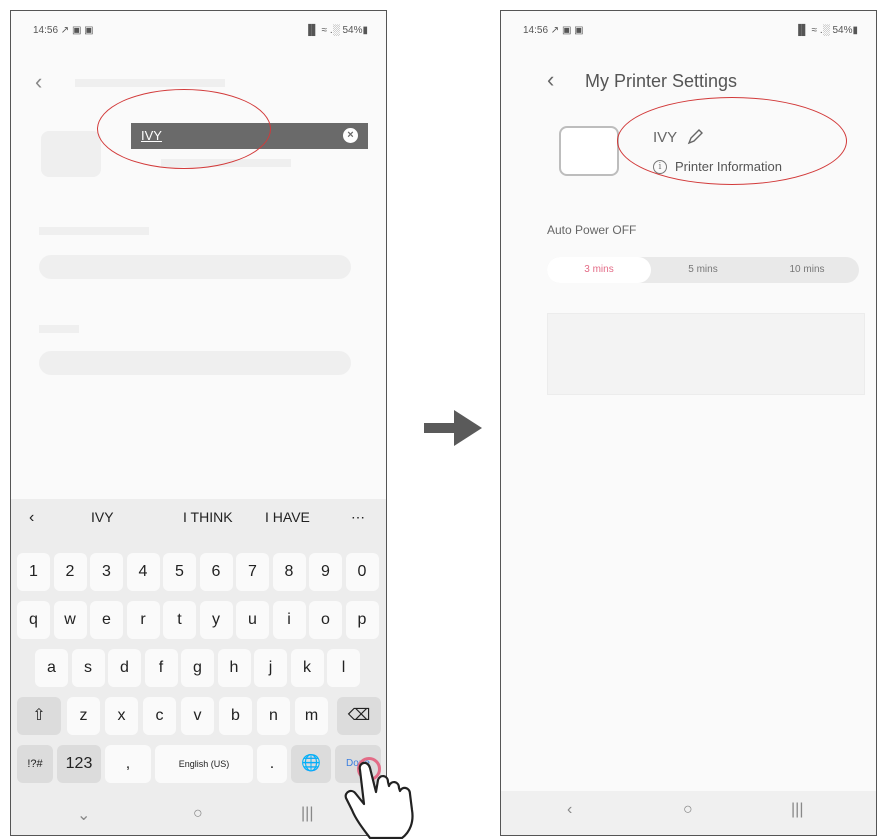 The height and width of the screenshot is (839, 888). Describe the element at coordinates (235, 716) in the screenshot. I see `key-b: b` at that location.